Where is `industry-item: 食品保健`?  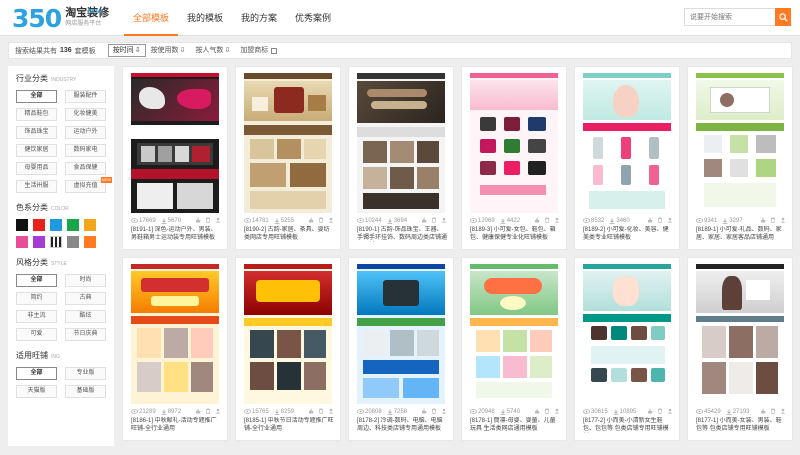
industry-item: 食品保健 is located at coordinates (85, 168).